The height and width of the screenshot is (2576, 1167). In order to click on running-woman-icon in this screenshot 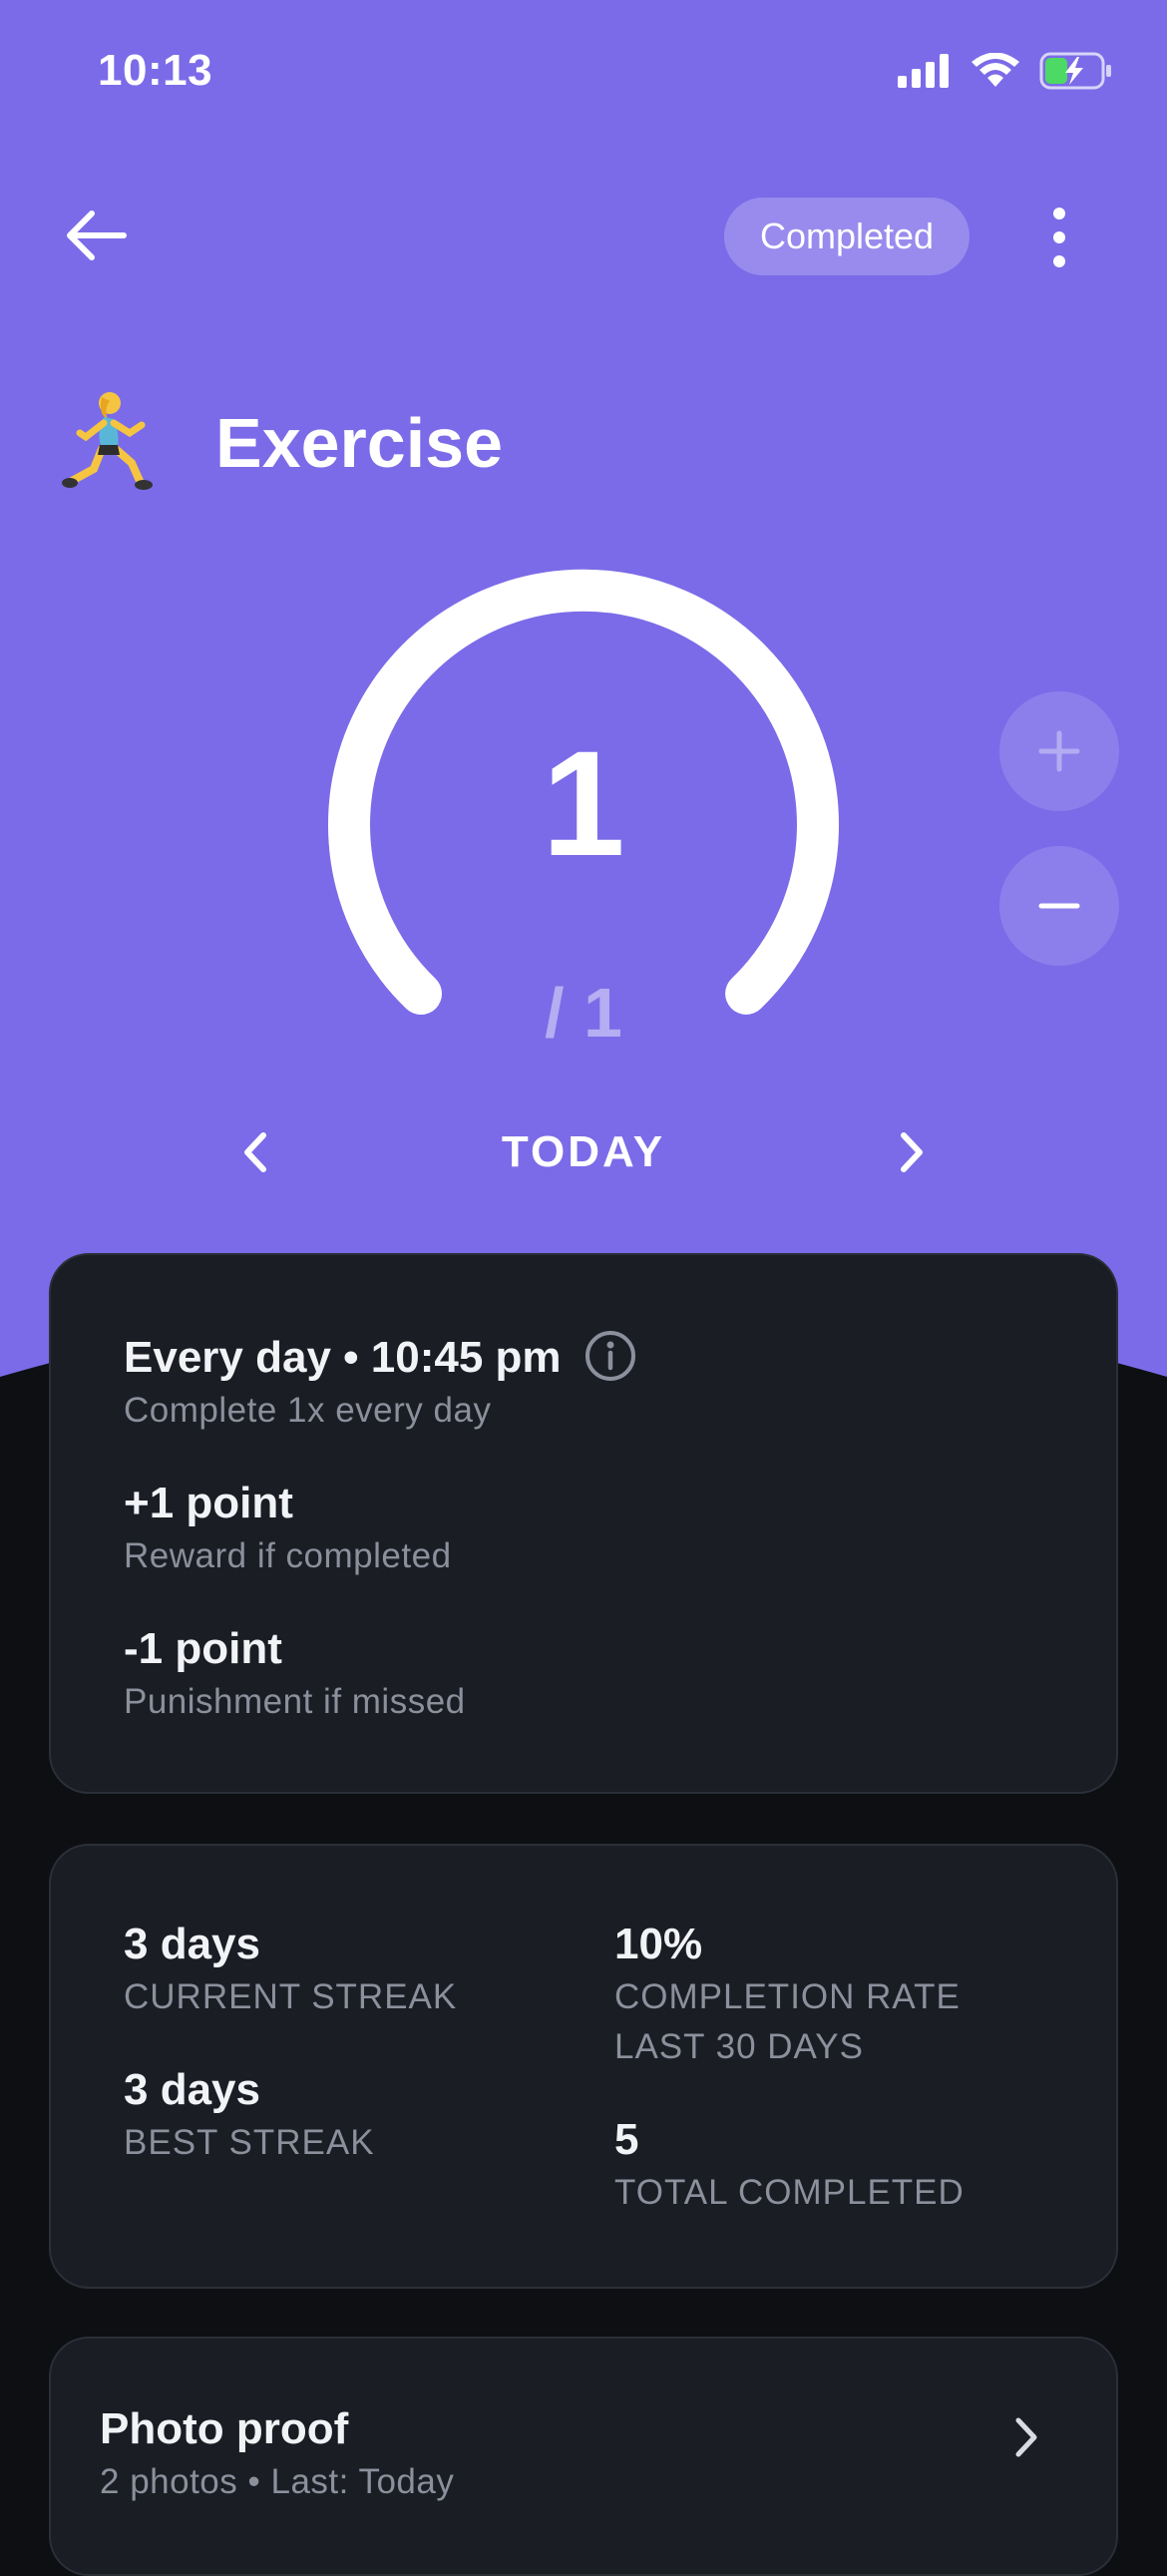, I will do `click(107, 441)`.